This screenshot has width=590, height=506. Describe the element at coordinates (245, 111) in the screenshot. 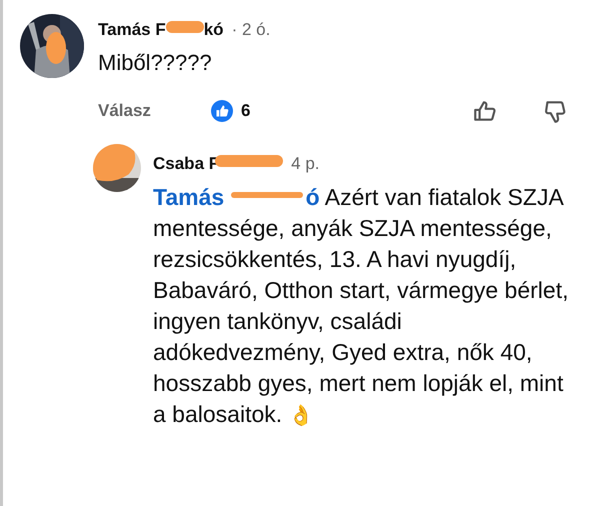

I see `reaction-count: 6` at that location.